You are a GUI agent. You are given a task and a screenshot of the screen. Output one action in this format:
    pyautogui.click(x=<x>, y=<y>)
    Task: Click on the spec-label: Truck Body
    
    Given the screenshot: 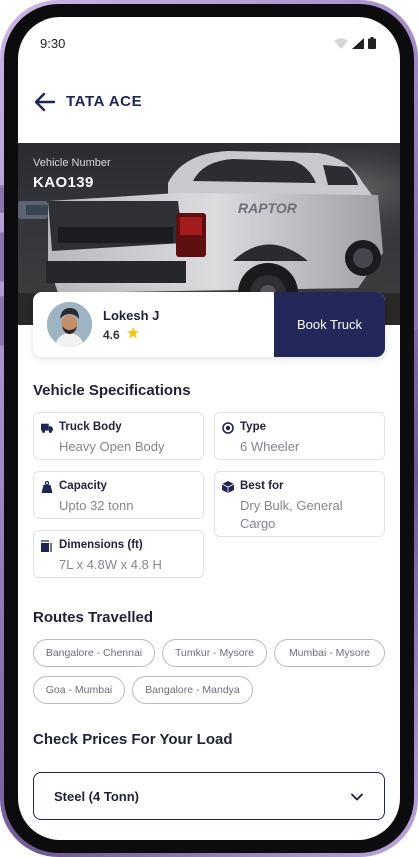 What is the action you would take?
    pyautogui.click(x=90, y=427)
    